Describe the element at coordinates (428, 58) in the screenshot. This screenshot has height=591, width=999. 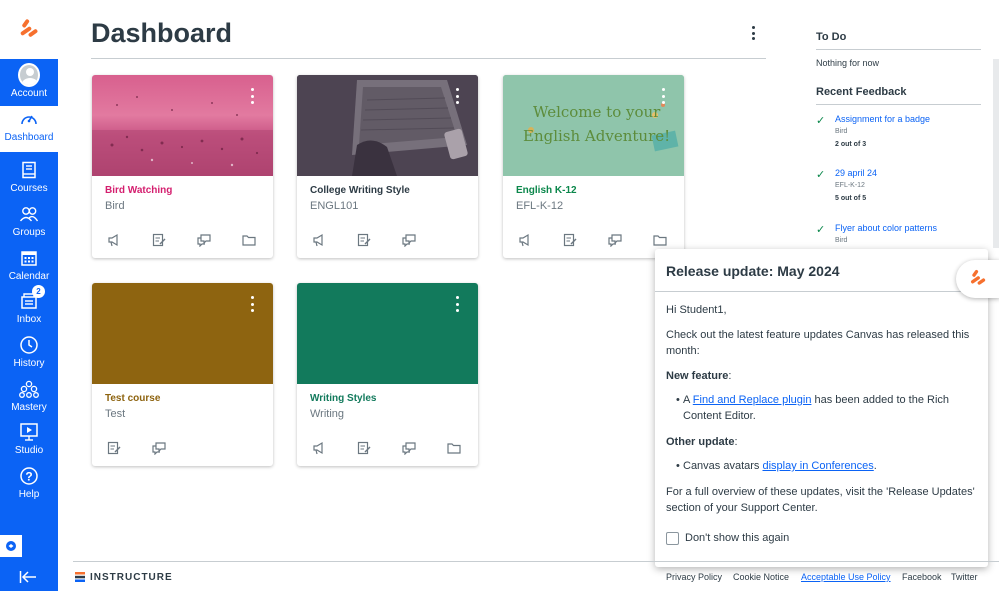
I see `header-divider` at that location.